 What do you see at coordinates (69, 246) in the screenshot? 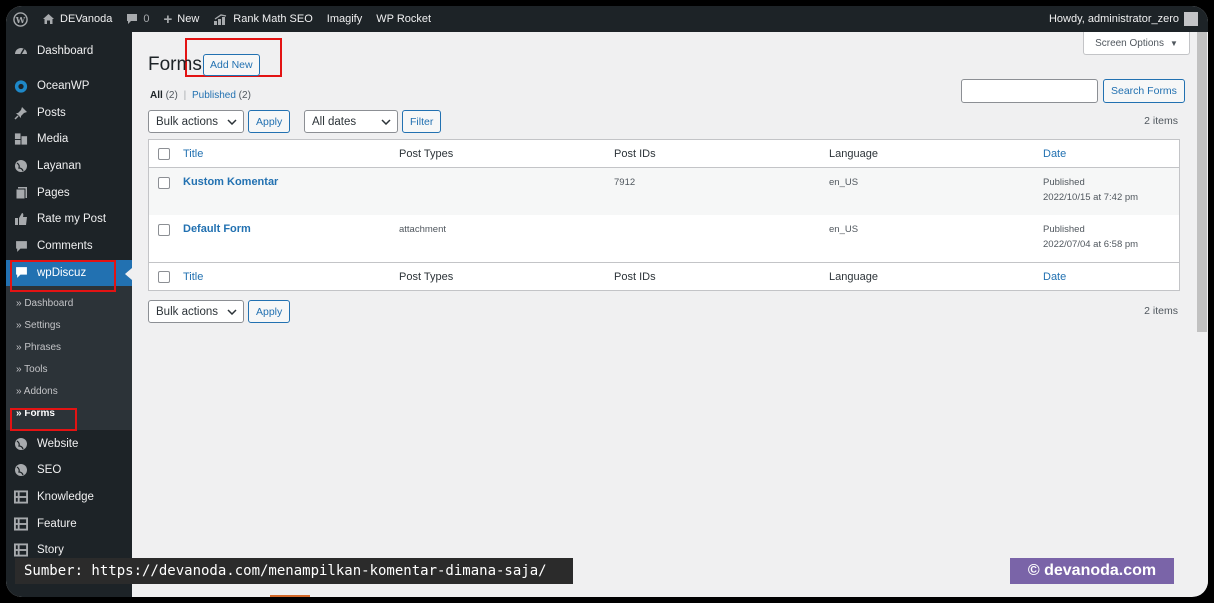
I see `sidebar-item-comments: Comments` at bounding box center [69, 246].